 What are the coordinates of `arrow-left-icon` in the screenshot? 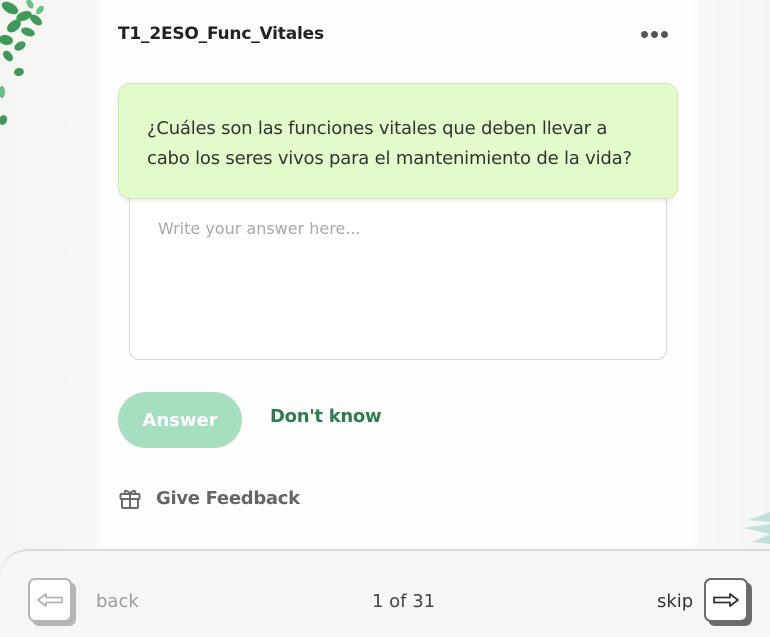 It's located at (50, 600).